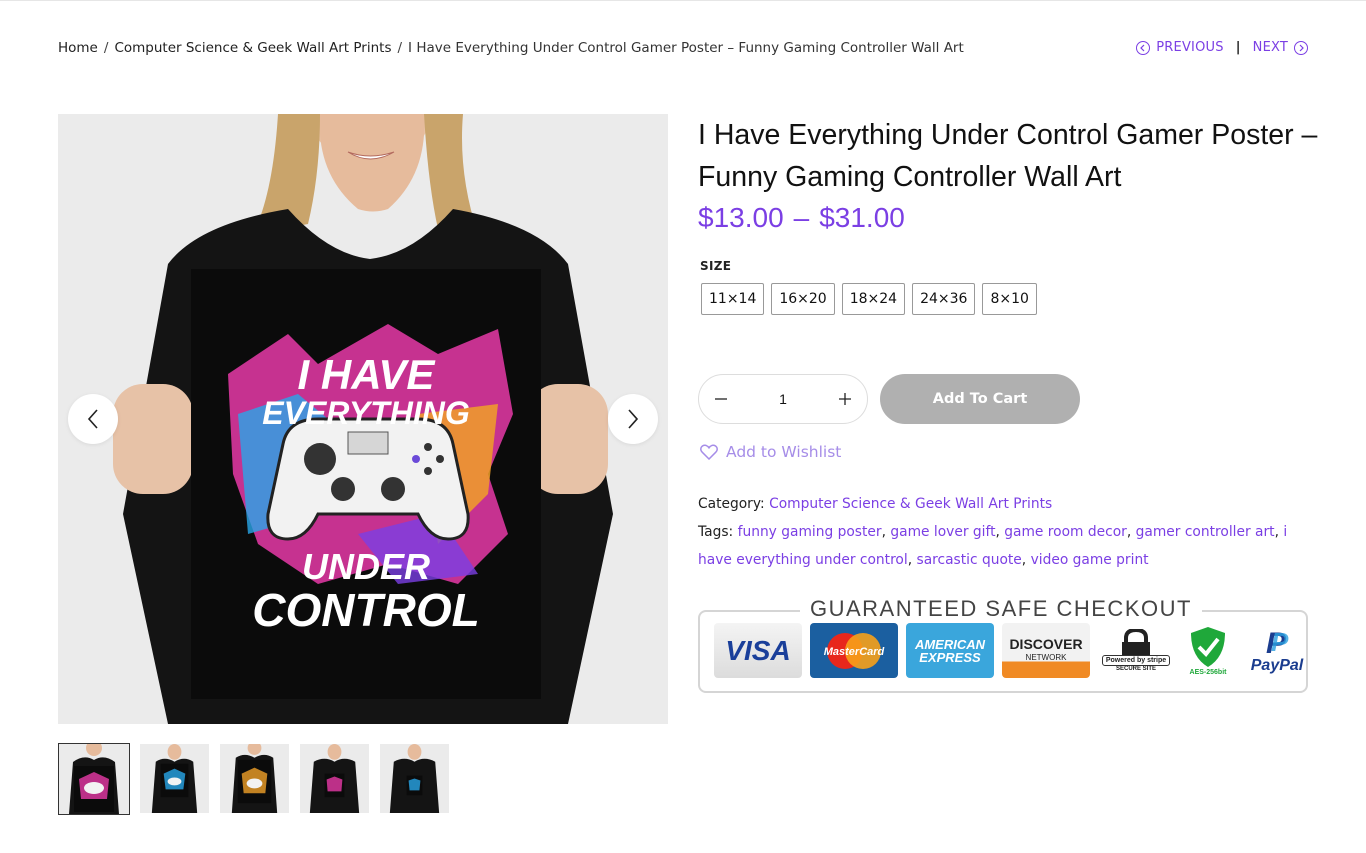  I want to click on quantity-stepper, so click(783, 399).